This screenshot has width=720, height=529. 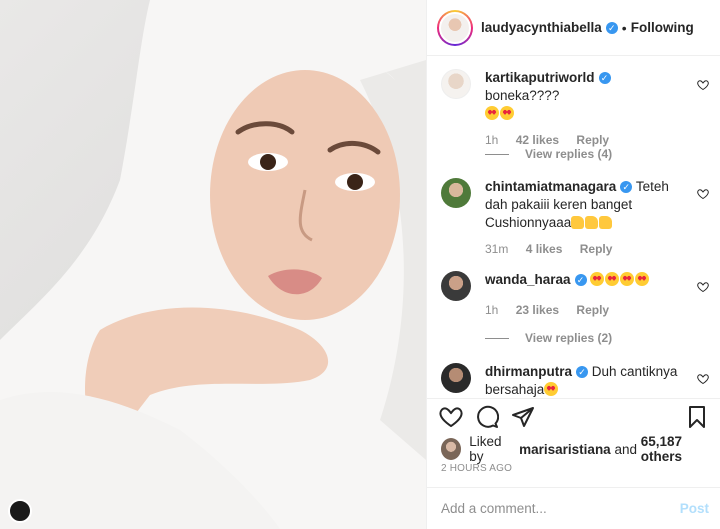 What do you see at coordinates (451, 417) in the screenshot?
I see `like-heart-icon` at bounding box center [451, 417].